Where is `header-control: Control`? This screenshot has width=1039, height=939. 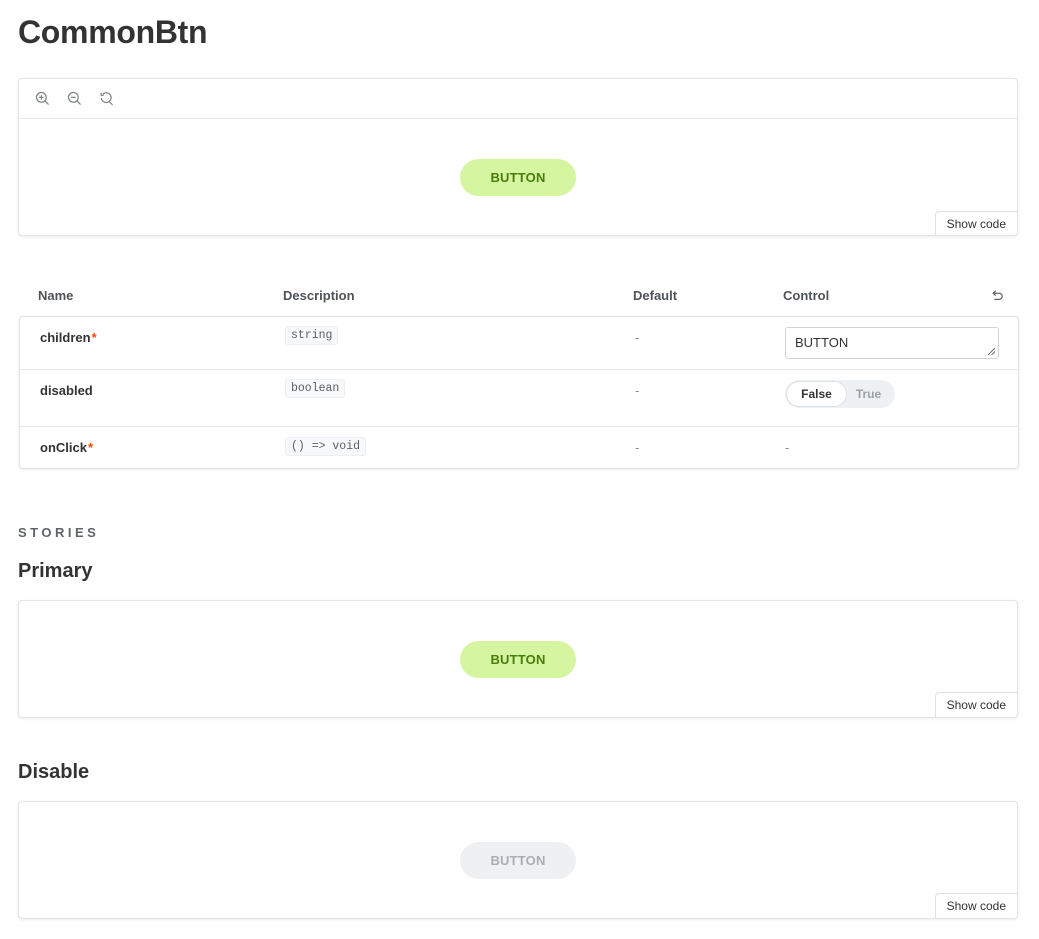 header-control: Control is located at coordinates (806, 295).